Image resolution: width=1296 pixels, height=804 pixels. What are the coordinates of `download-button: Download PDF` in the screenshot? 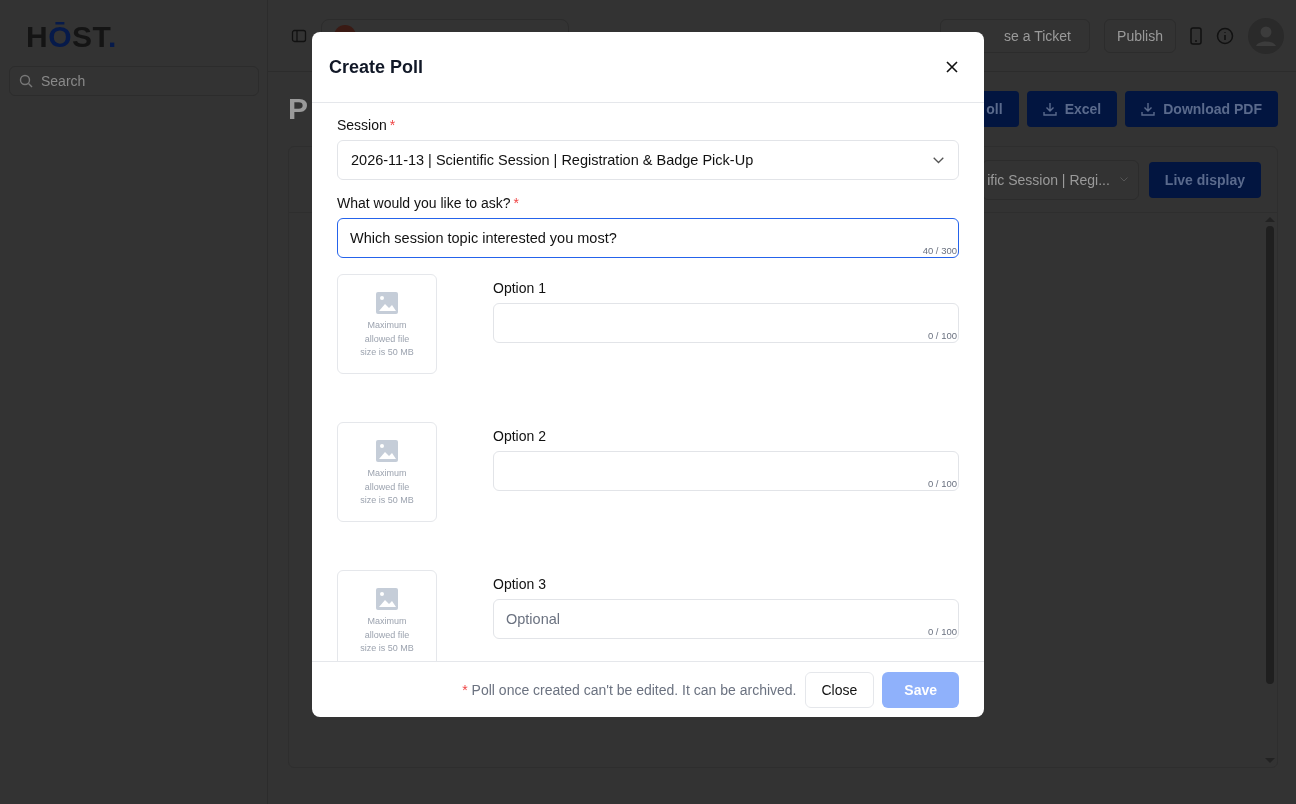 It's located at (1201, 109).